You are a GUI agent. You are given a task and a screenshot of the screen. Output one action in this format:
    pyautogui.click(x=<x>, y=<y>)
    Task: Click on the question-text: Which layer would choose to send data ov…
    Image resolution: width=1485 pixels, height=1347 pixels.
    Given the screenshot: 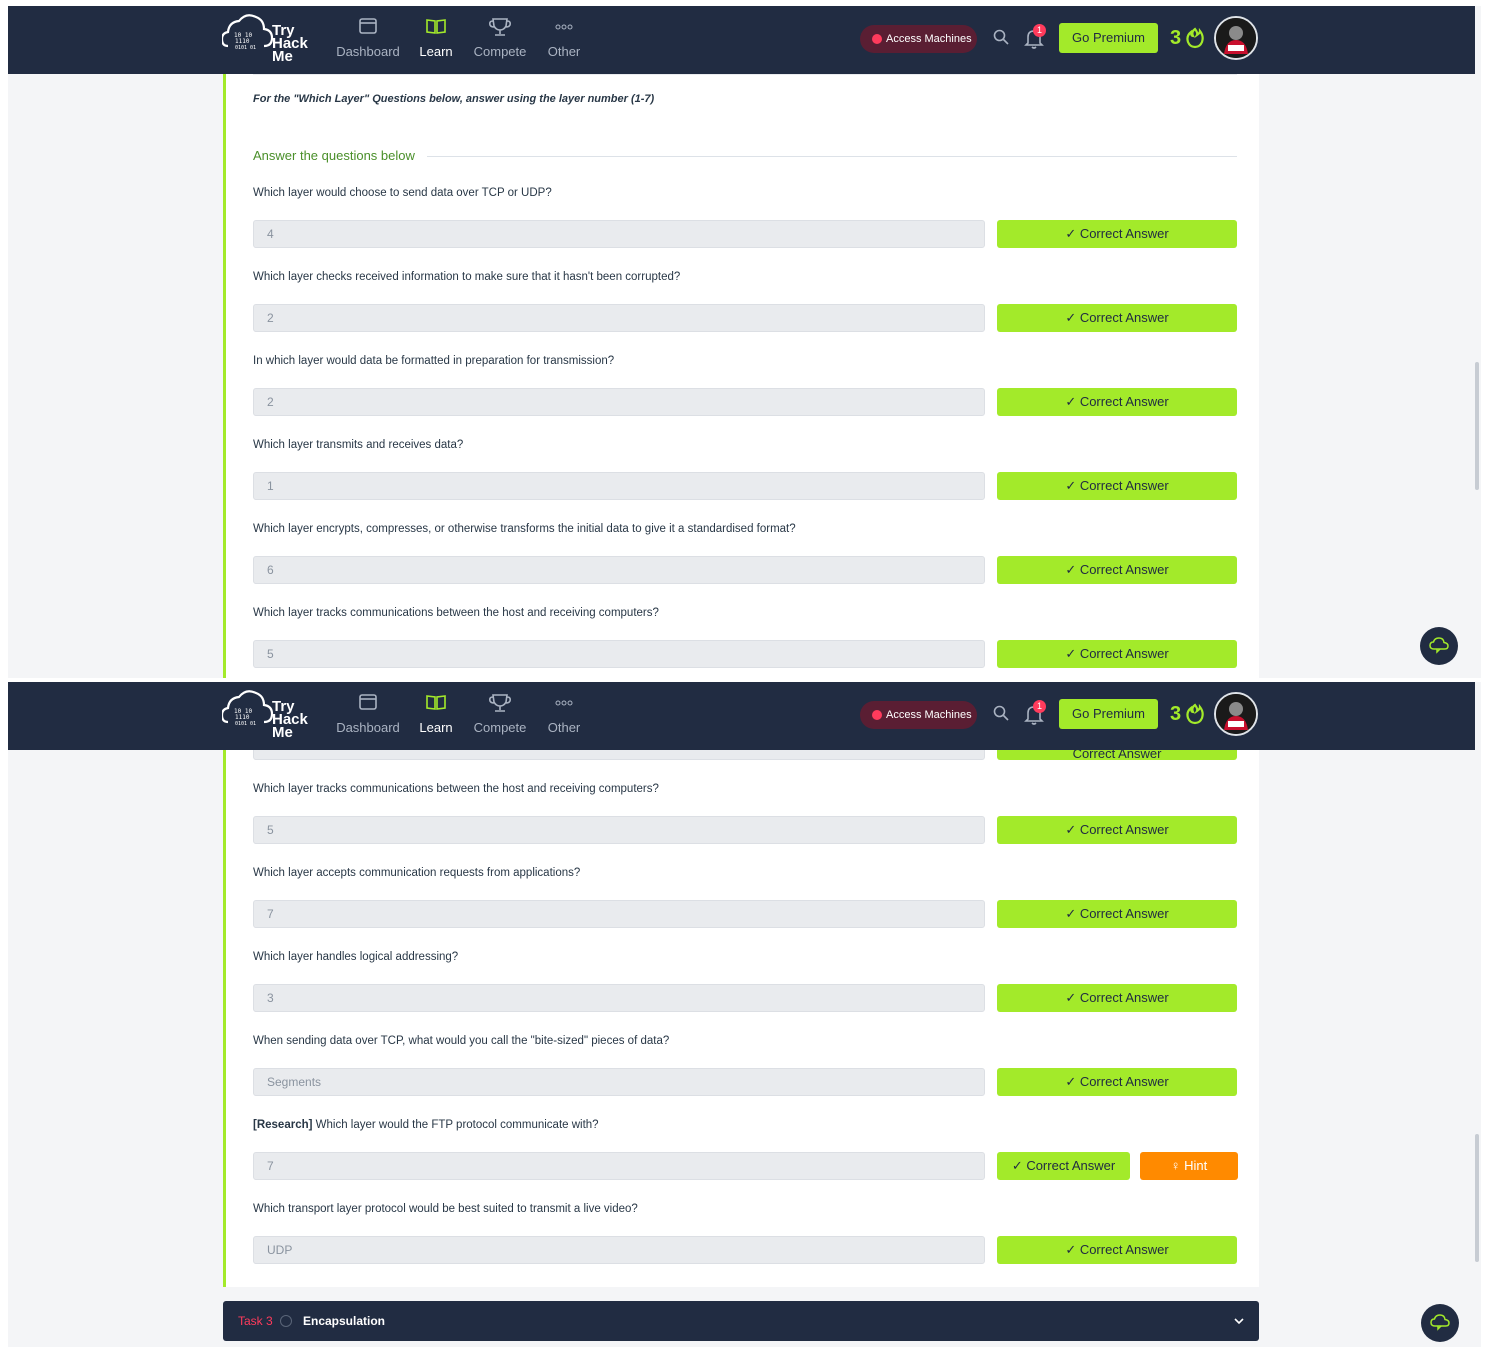 What is the action you would take?
    pyautogui.click(x=402, y=193)
    